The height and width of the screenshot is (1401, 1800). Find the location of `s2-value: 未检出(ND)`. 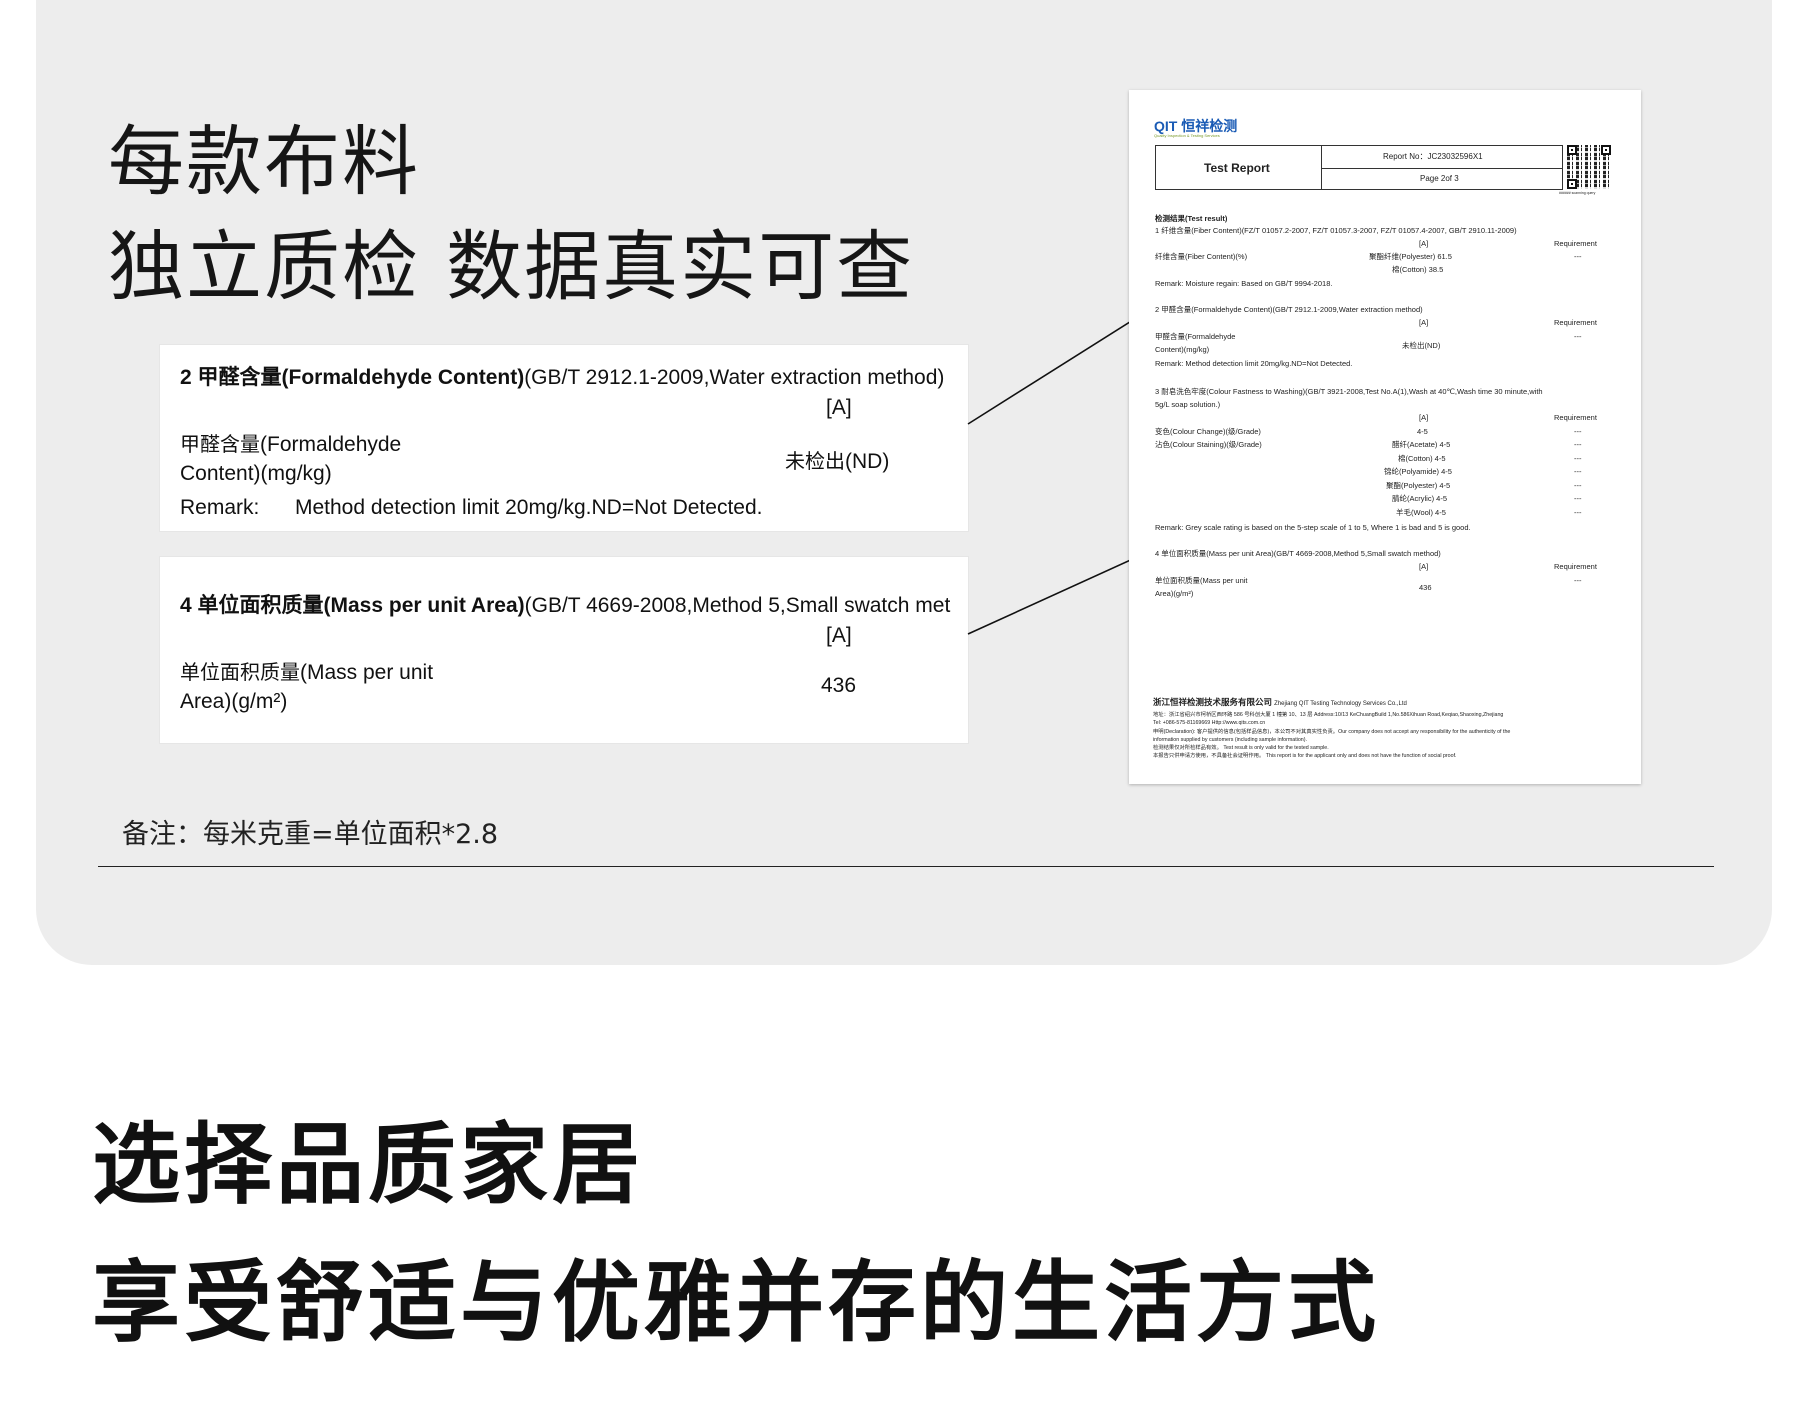

s2-value: 未检出(ND) is located at coordinates (1421, 345).